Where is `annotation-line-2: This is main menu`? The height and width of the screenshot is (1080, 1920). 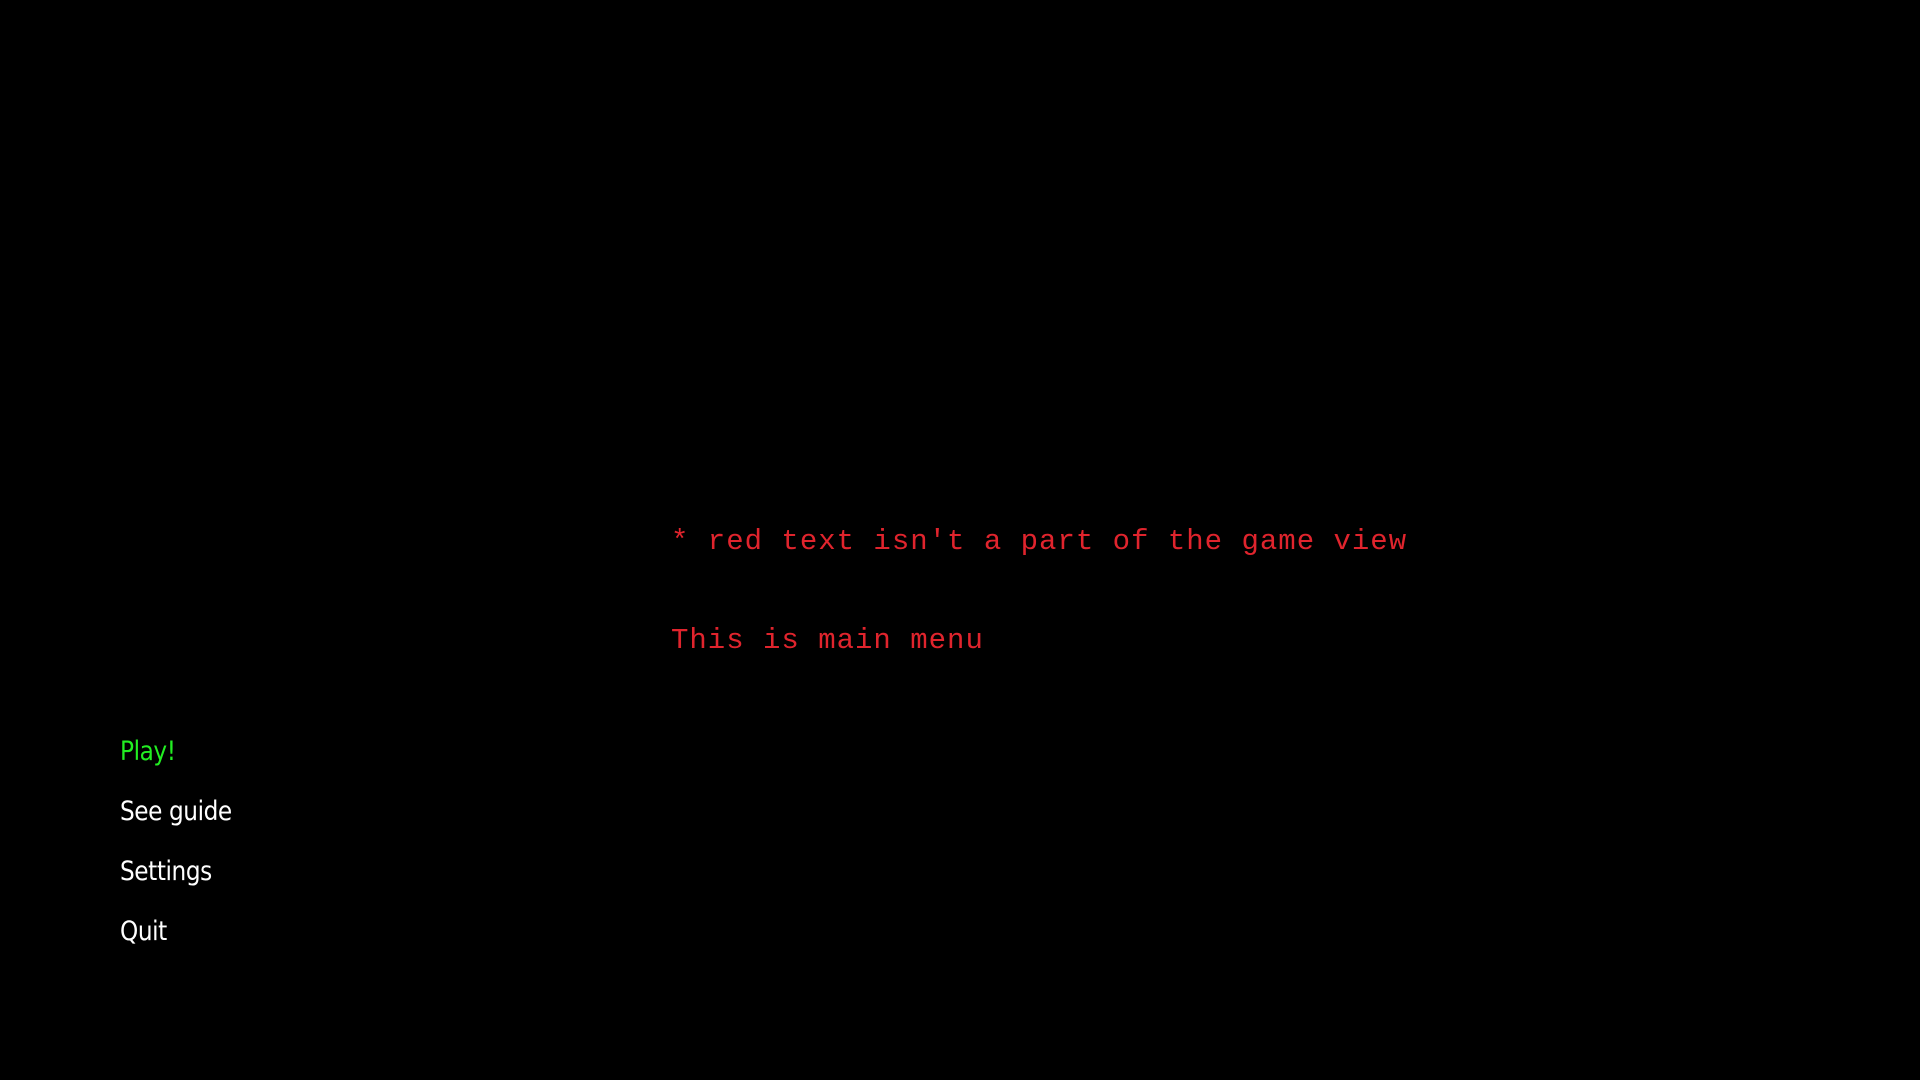 annotation-line-2: This is main menu is located at coordinates (827, 640).